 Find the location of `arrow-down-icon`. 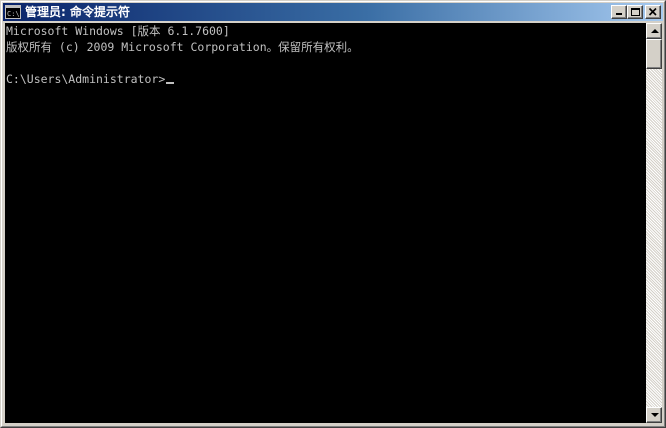

arrow-down-icon is located at coordinates (655, 415).